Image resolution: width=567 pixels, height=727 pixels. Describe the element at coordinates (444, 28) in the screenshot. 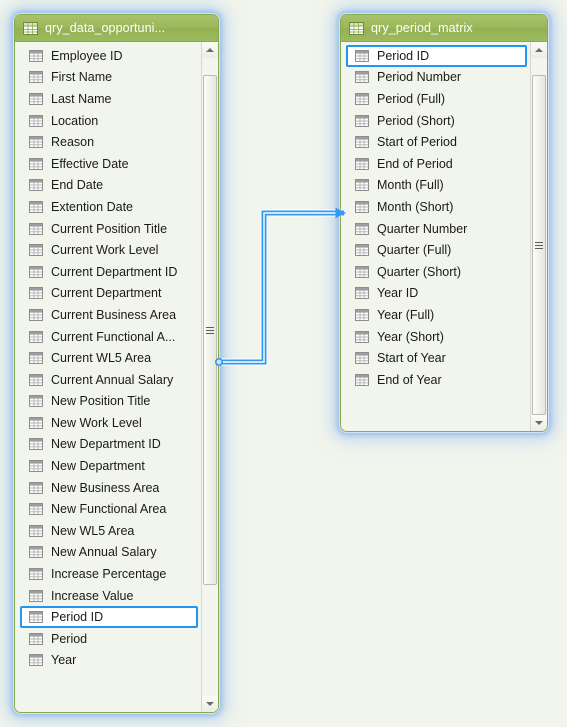

I see `table-titlebar: qry_period_matrix` at that location.